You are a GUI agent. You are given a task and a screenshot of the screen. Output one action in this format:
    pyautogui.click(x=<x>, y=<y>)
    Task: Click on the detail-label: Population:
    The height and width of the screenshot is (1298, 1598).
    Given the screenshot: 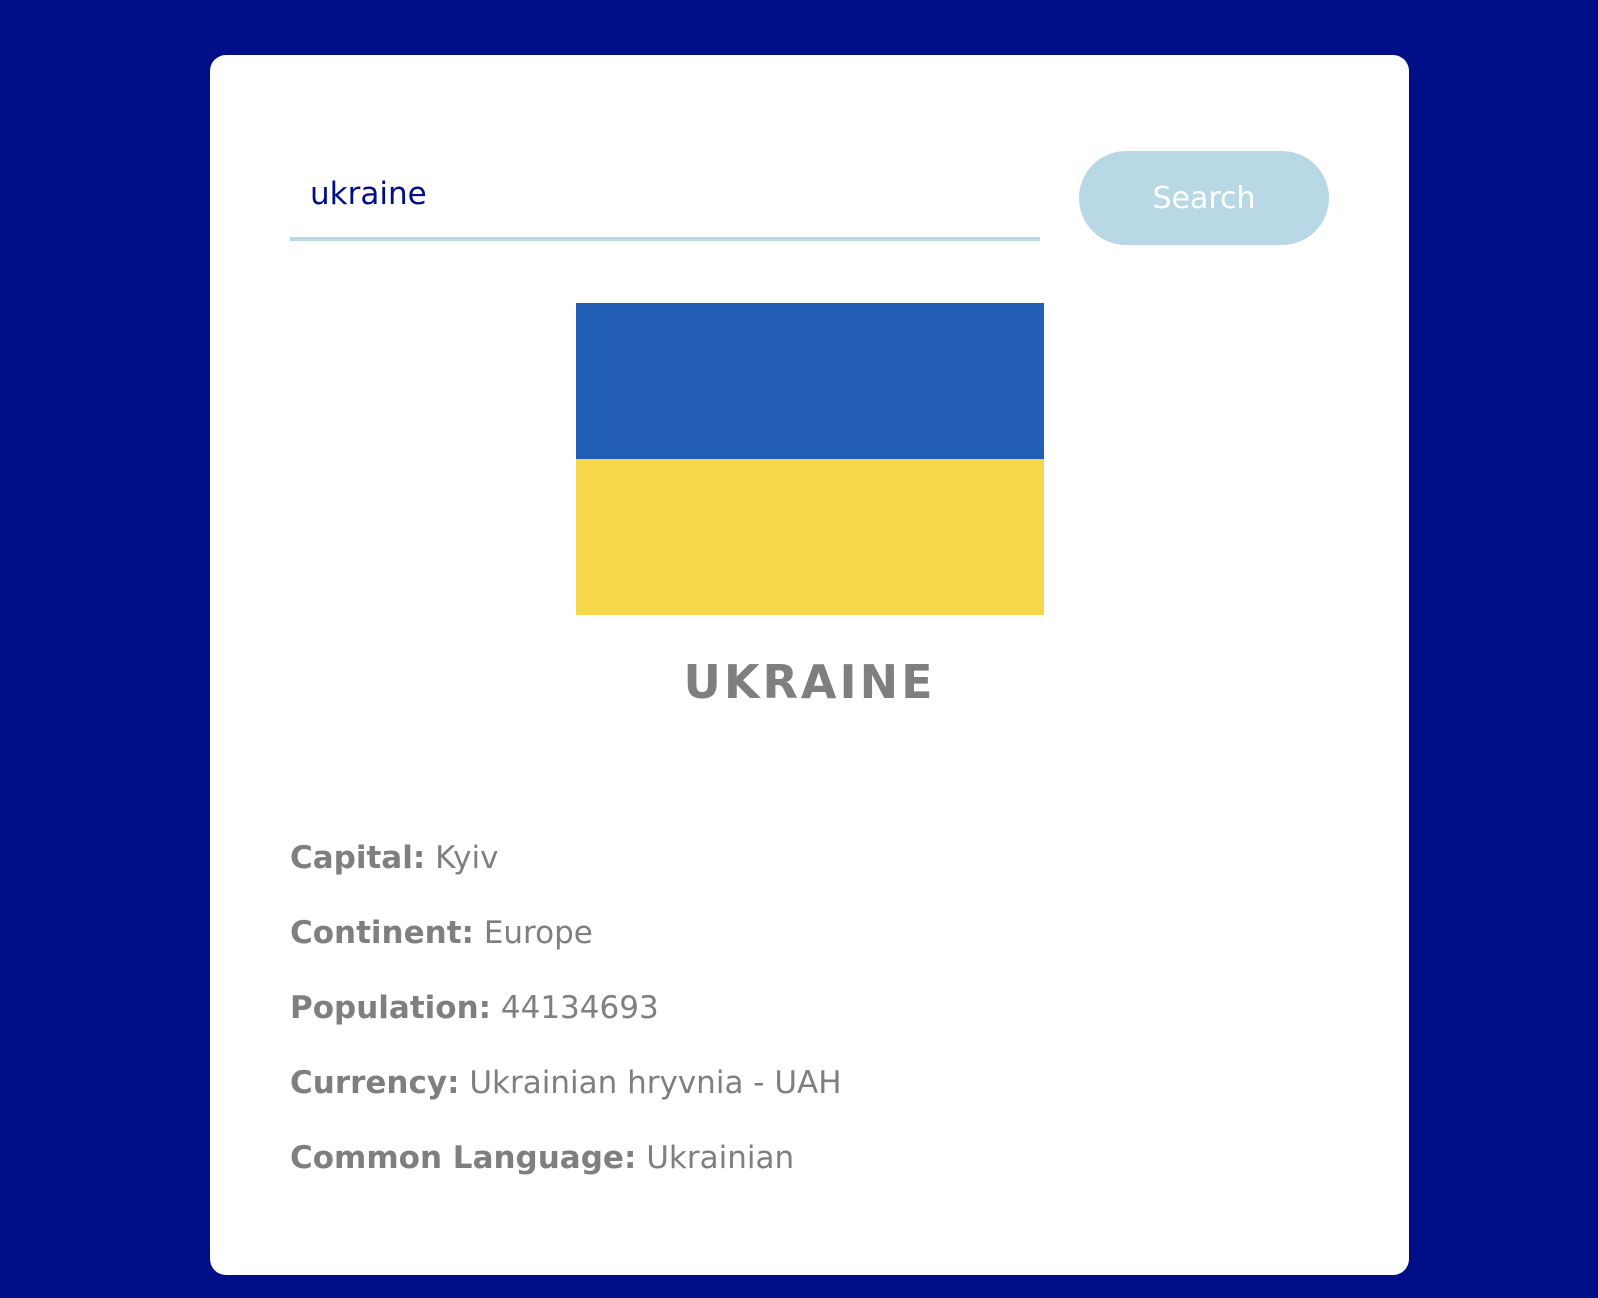 What is the action you would take?
    pyautogui.click(x=391, y=1008)
    